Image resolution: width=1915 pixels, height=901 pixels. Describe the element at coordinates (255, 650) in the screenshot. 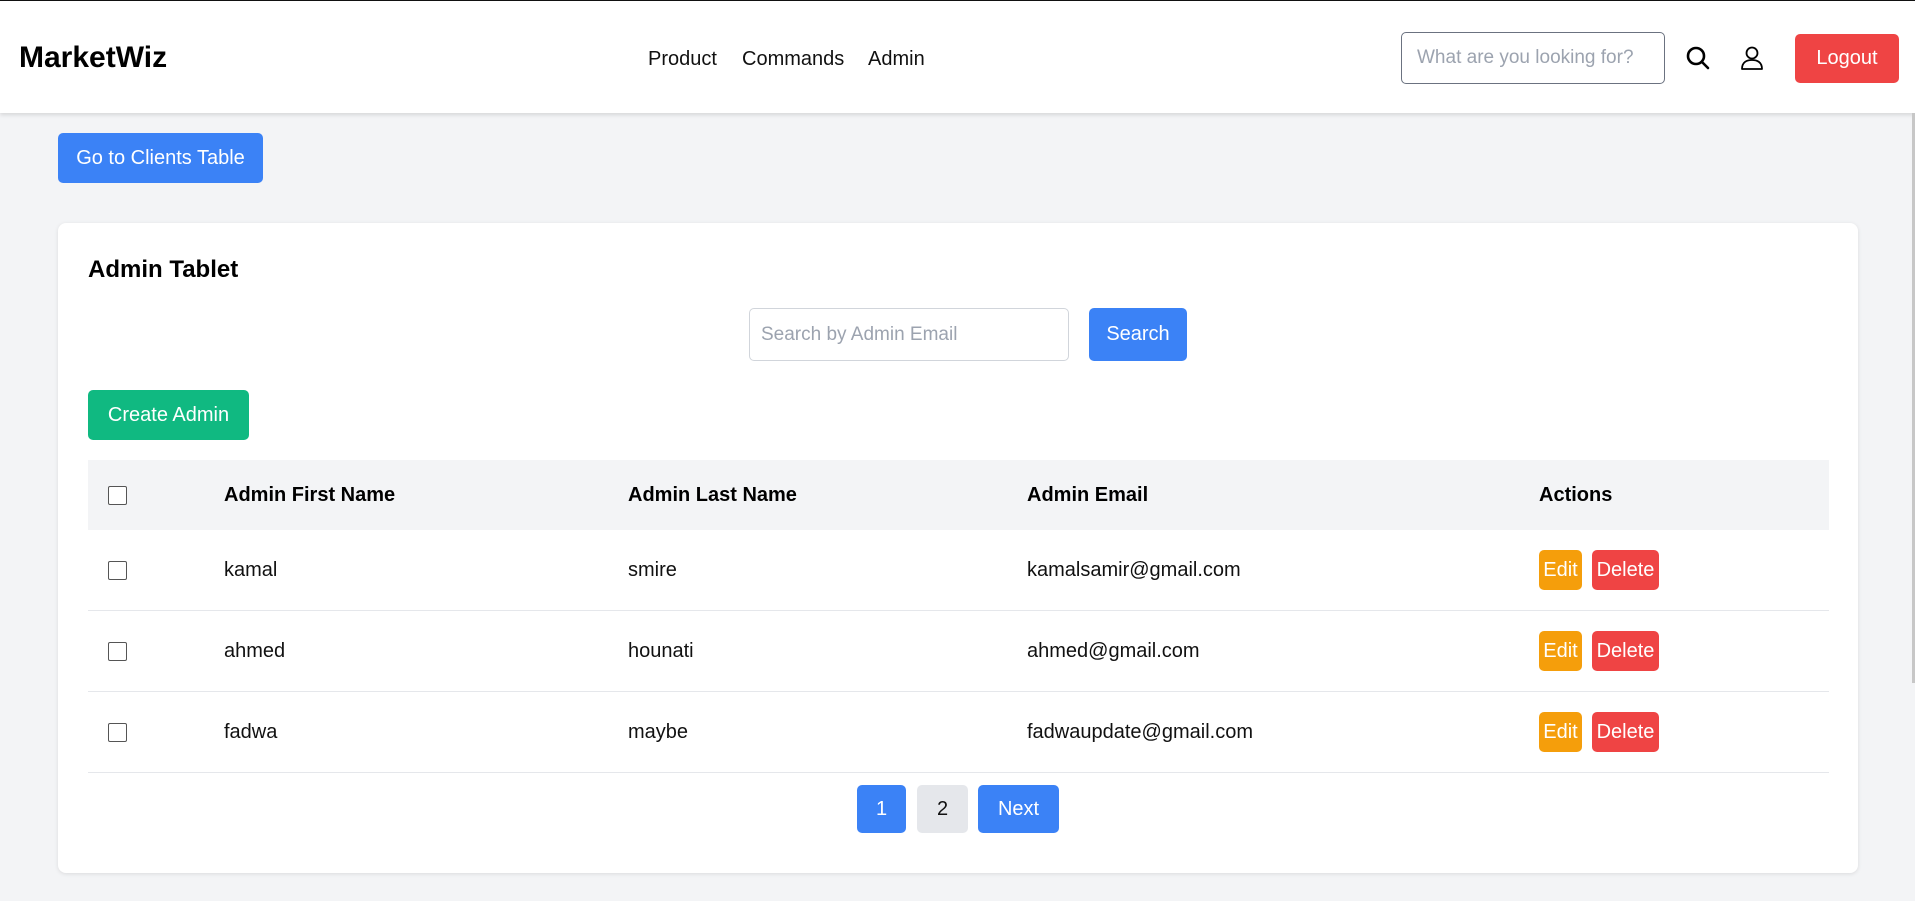

I see `first-name-cell: ahmed` at that location.